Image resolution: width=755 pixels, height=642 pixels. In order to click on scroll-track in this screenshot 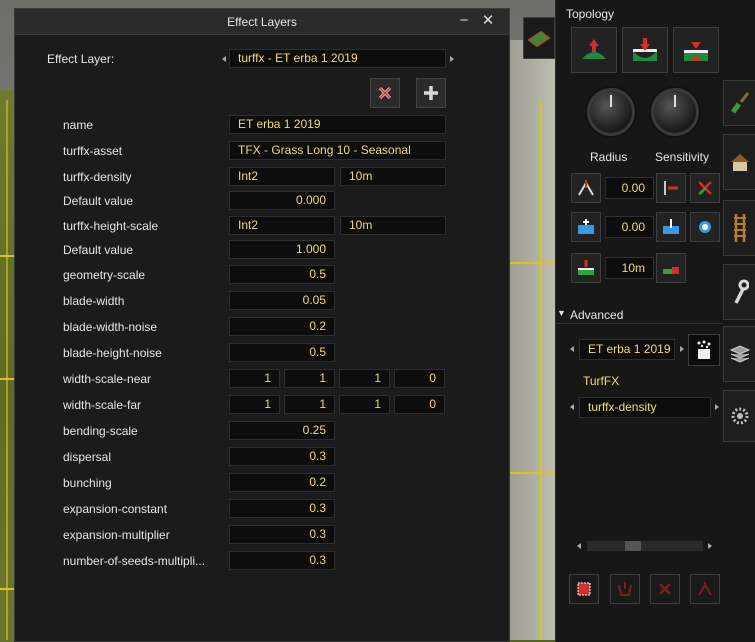, I will do `click(645, 546)`.